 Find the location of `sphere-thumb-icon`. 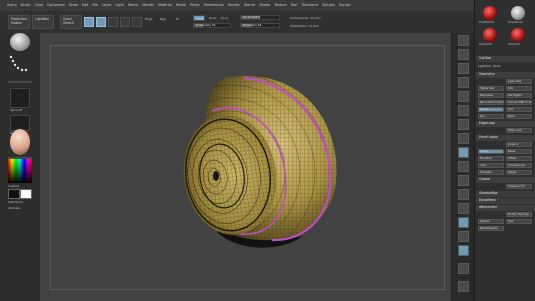

sphere-thumb-icon is located at coordinates (518, 35).